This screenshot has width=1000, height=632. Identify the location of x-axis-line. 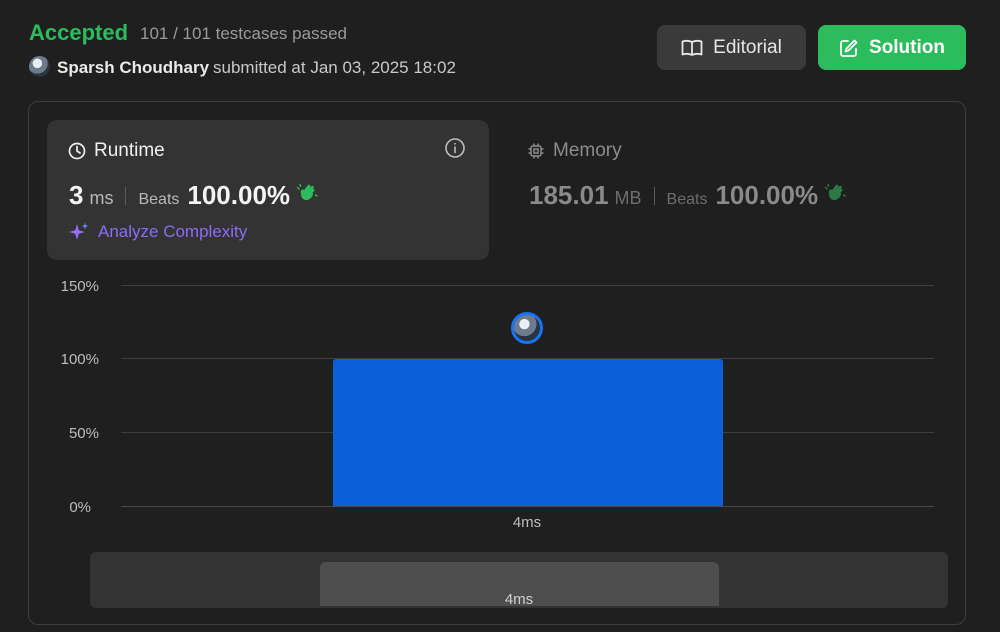
(527, 506).